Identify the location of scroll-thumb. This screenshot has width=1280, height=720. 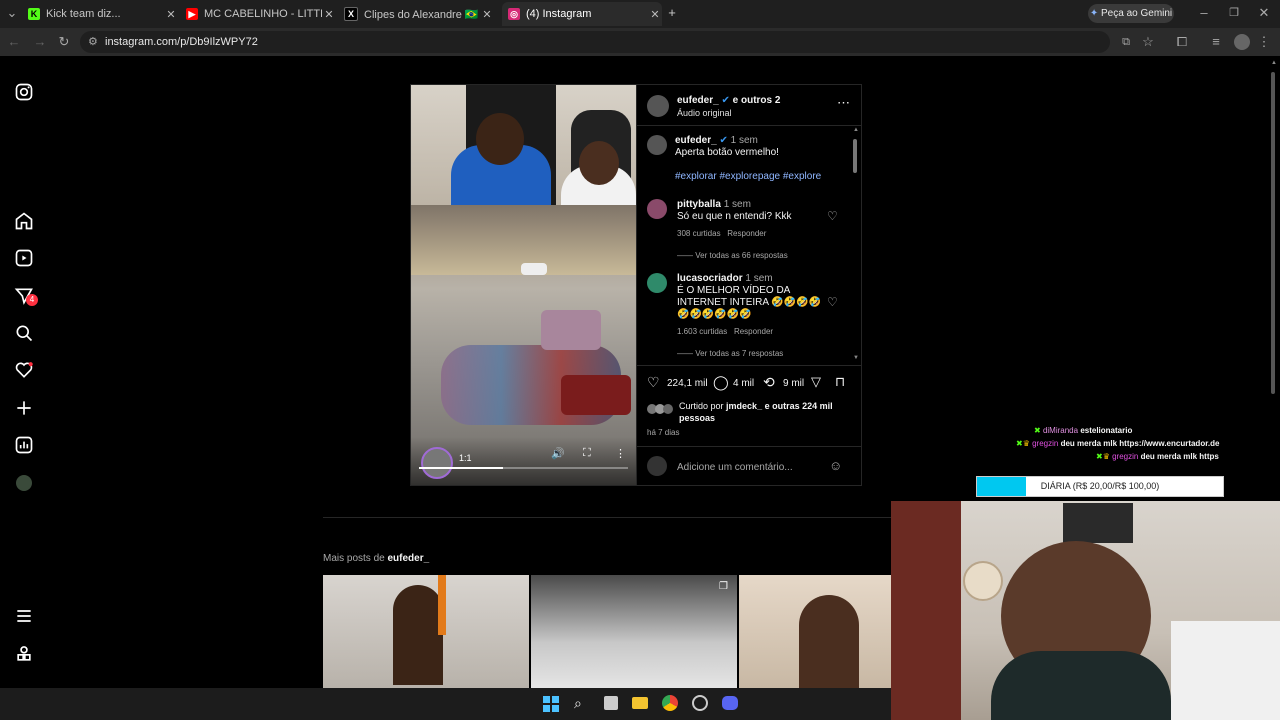
(855, 156).